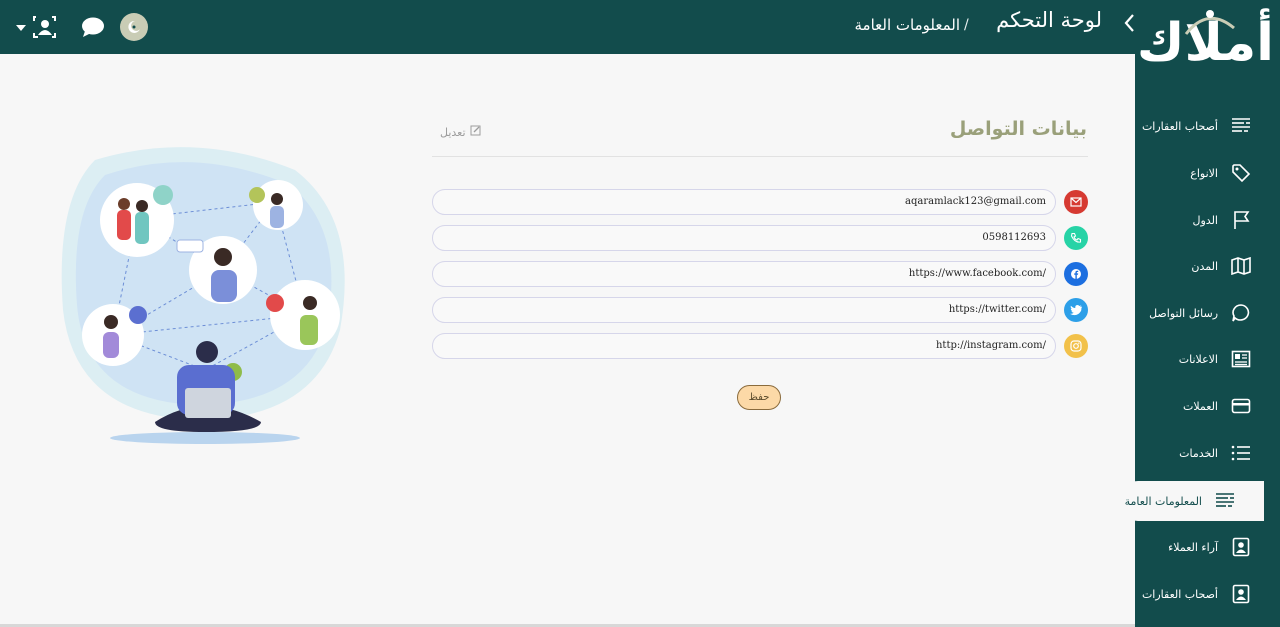  What do you see at coordinates (744, 310) in the screenshot?
I see `twitter-field: https://twitter.com/` at bounding box center [744, 310].